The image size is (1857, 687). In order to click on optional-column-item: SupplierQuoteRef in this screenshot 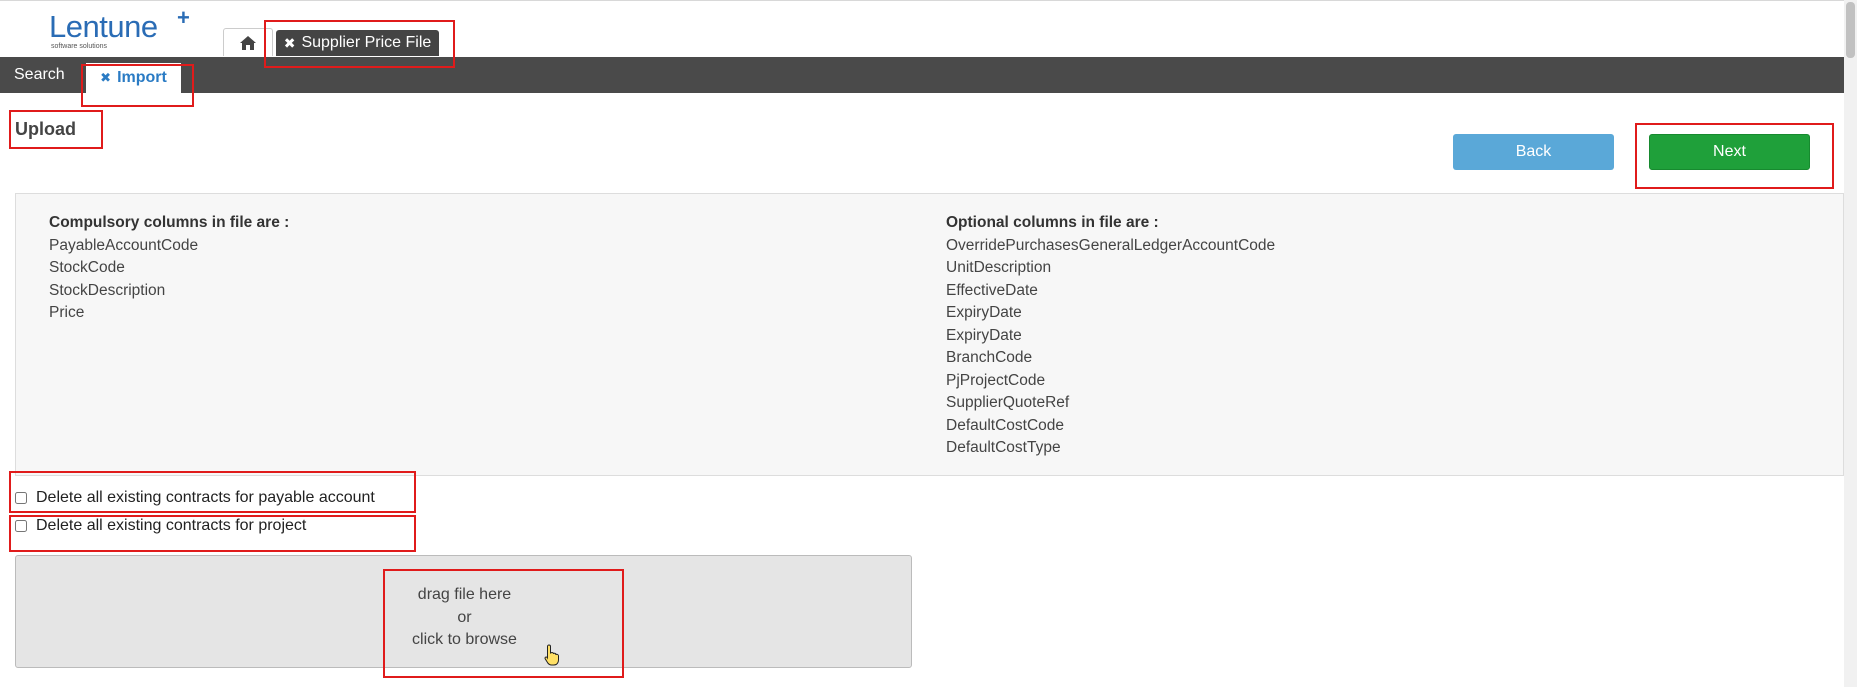, I will do `click(1008, 402)`.